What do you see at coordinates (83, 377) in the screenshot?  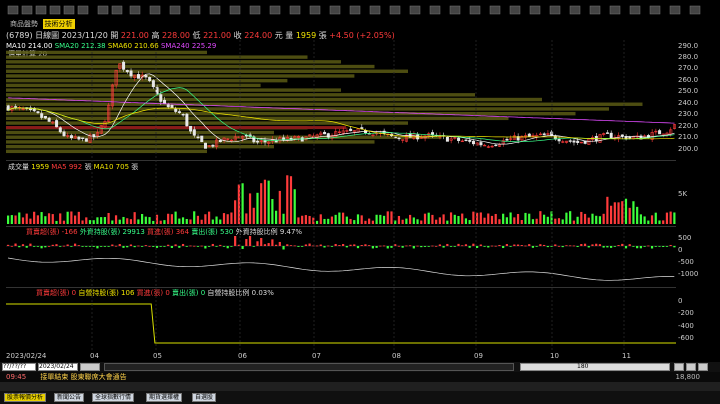 I see `status-message: 接單結束 股東聯席大會通告` at bounding box center [83, 377].